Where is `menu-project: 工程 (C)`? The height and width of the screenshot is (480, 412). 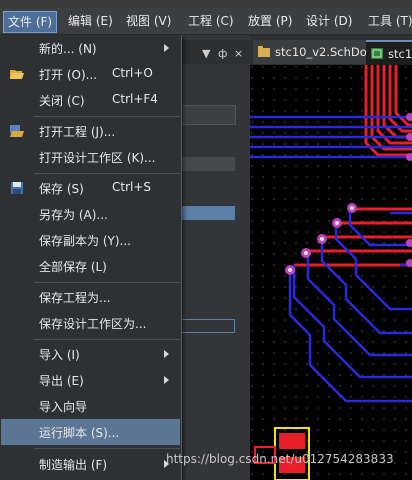
menu-project: 工程 (C) is located at coordinates (211, 21).